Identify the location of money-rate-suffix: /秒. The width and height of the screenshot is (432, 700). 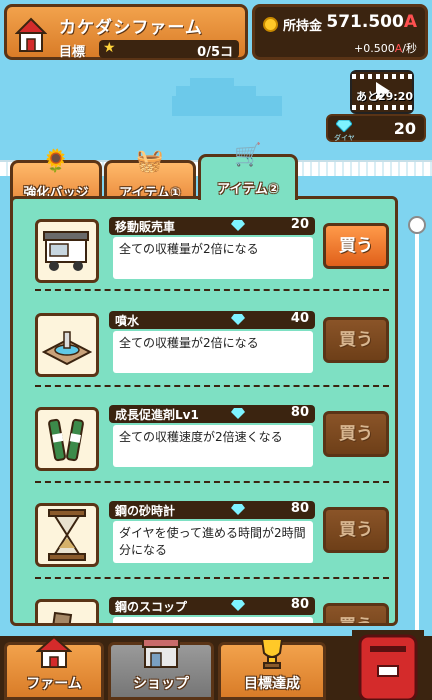
(409, 48).